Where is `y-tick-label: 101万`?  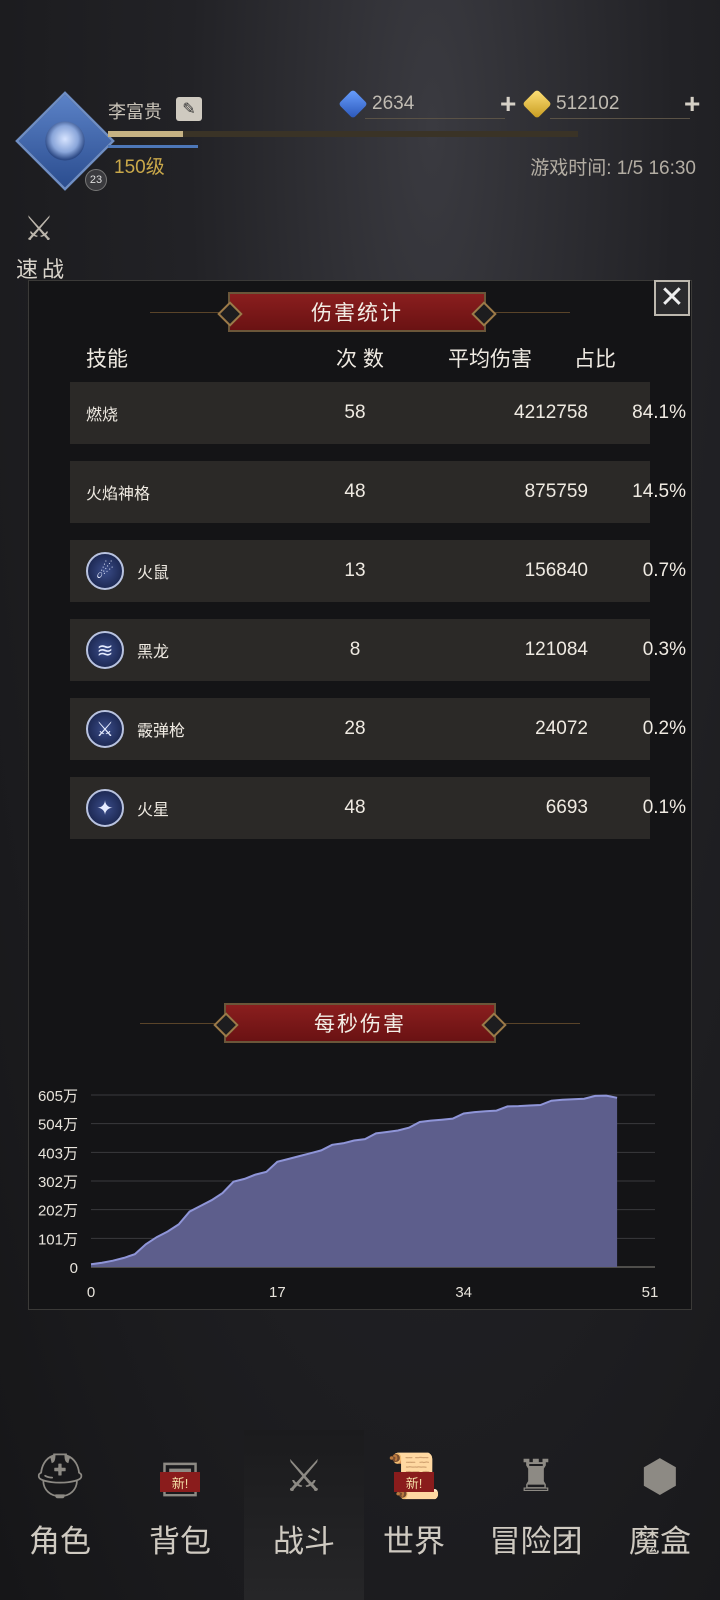
y-tick-label: 101万 is located at coordinates (58, 1239).